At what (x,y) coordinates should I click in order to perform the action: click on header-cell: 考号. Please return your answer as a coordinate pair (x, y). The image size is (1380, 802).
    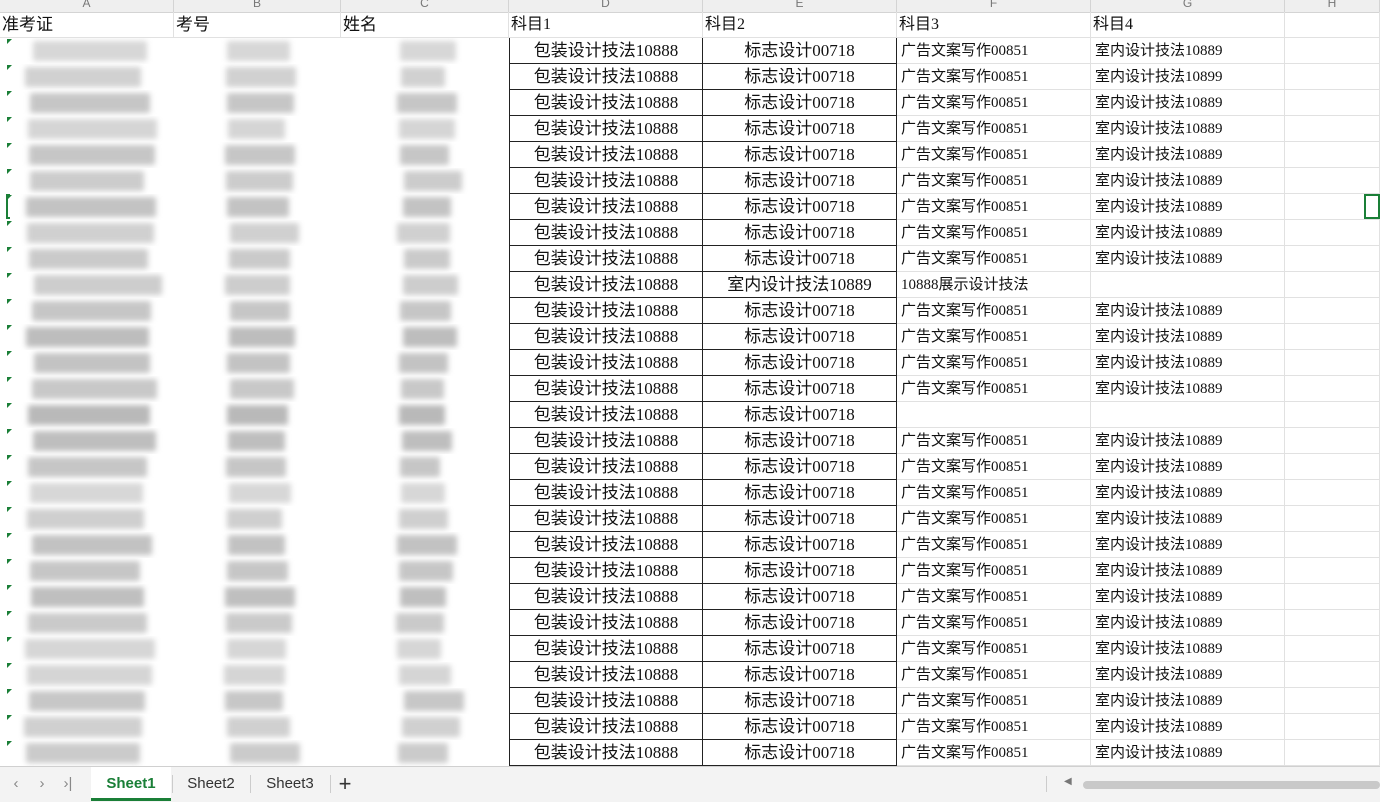
    Looking at the image, I should click on (257, 25).